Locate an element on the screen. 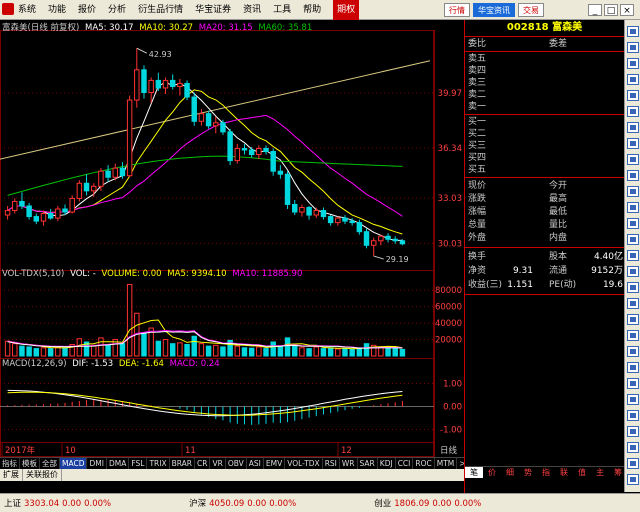 The width and height of the screenshot is (640, 512). maximize-icon: □ is located at coordinates (611, 10).